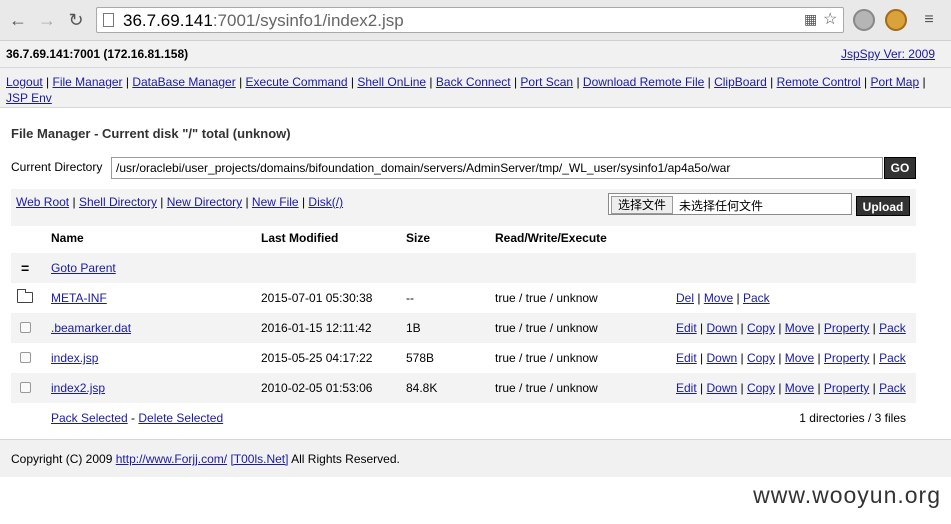 The height and width of the screenshot is (524, 951). I want to click on pack-selected-link: Pack Selected, so click(89, 418).